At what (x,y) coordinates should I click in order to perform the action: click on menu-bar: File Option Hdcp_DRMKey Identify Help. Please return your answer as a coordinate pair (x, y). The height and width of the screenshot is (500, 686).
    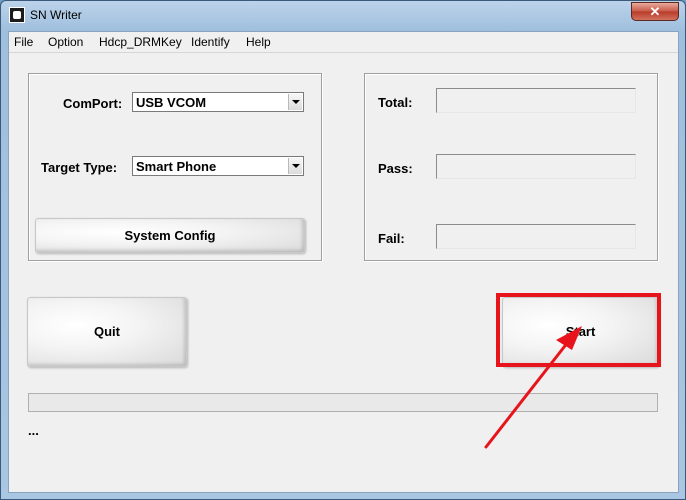
    Looking at the image, I should click on (343, 42).